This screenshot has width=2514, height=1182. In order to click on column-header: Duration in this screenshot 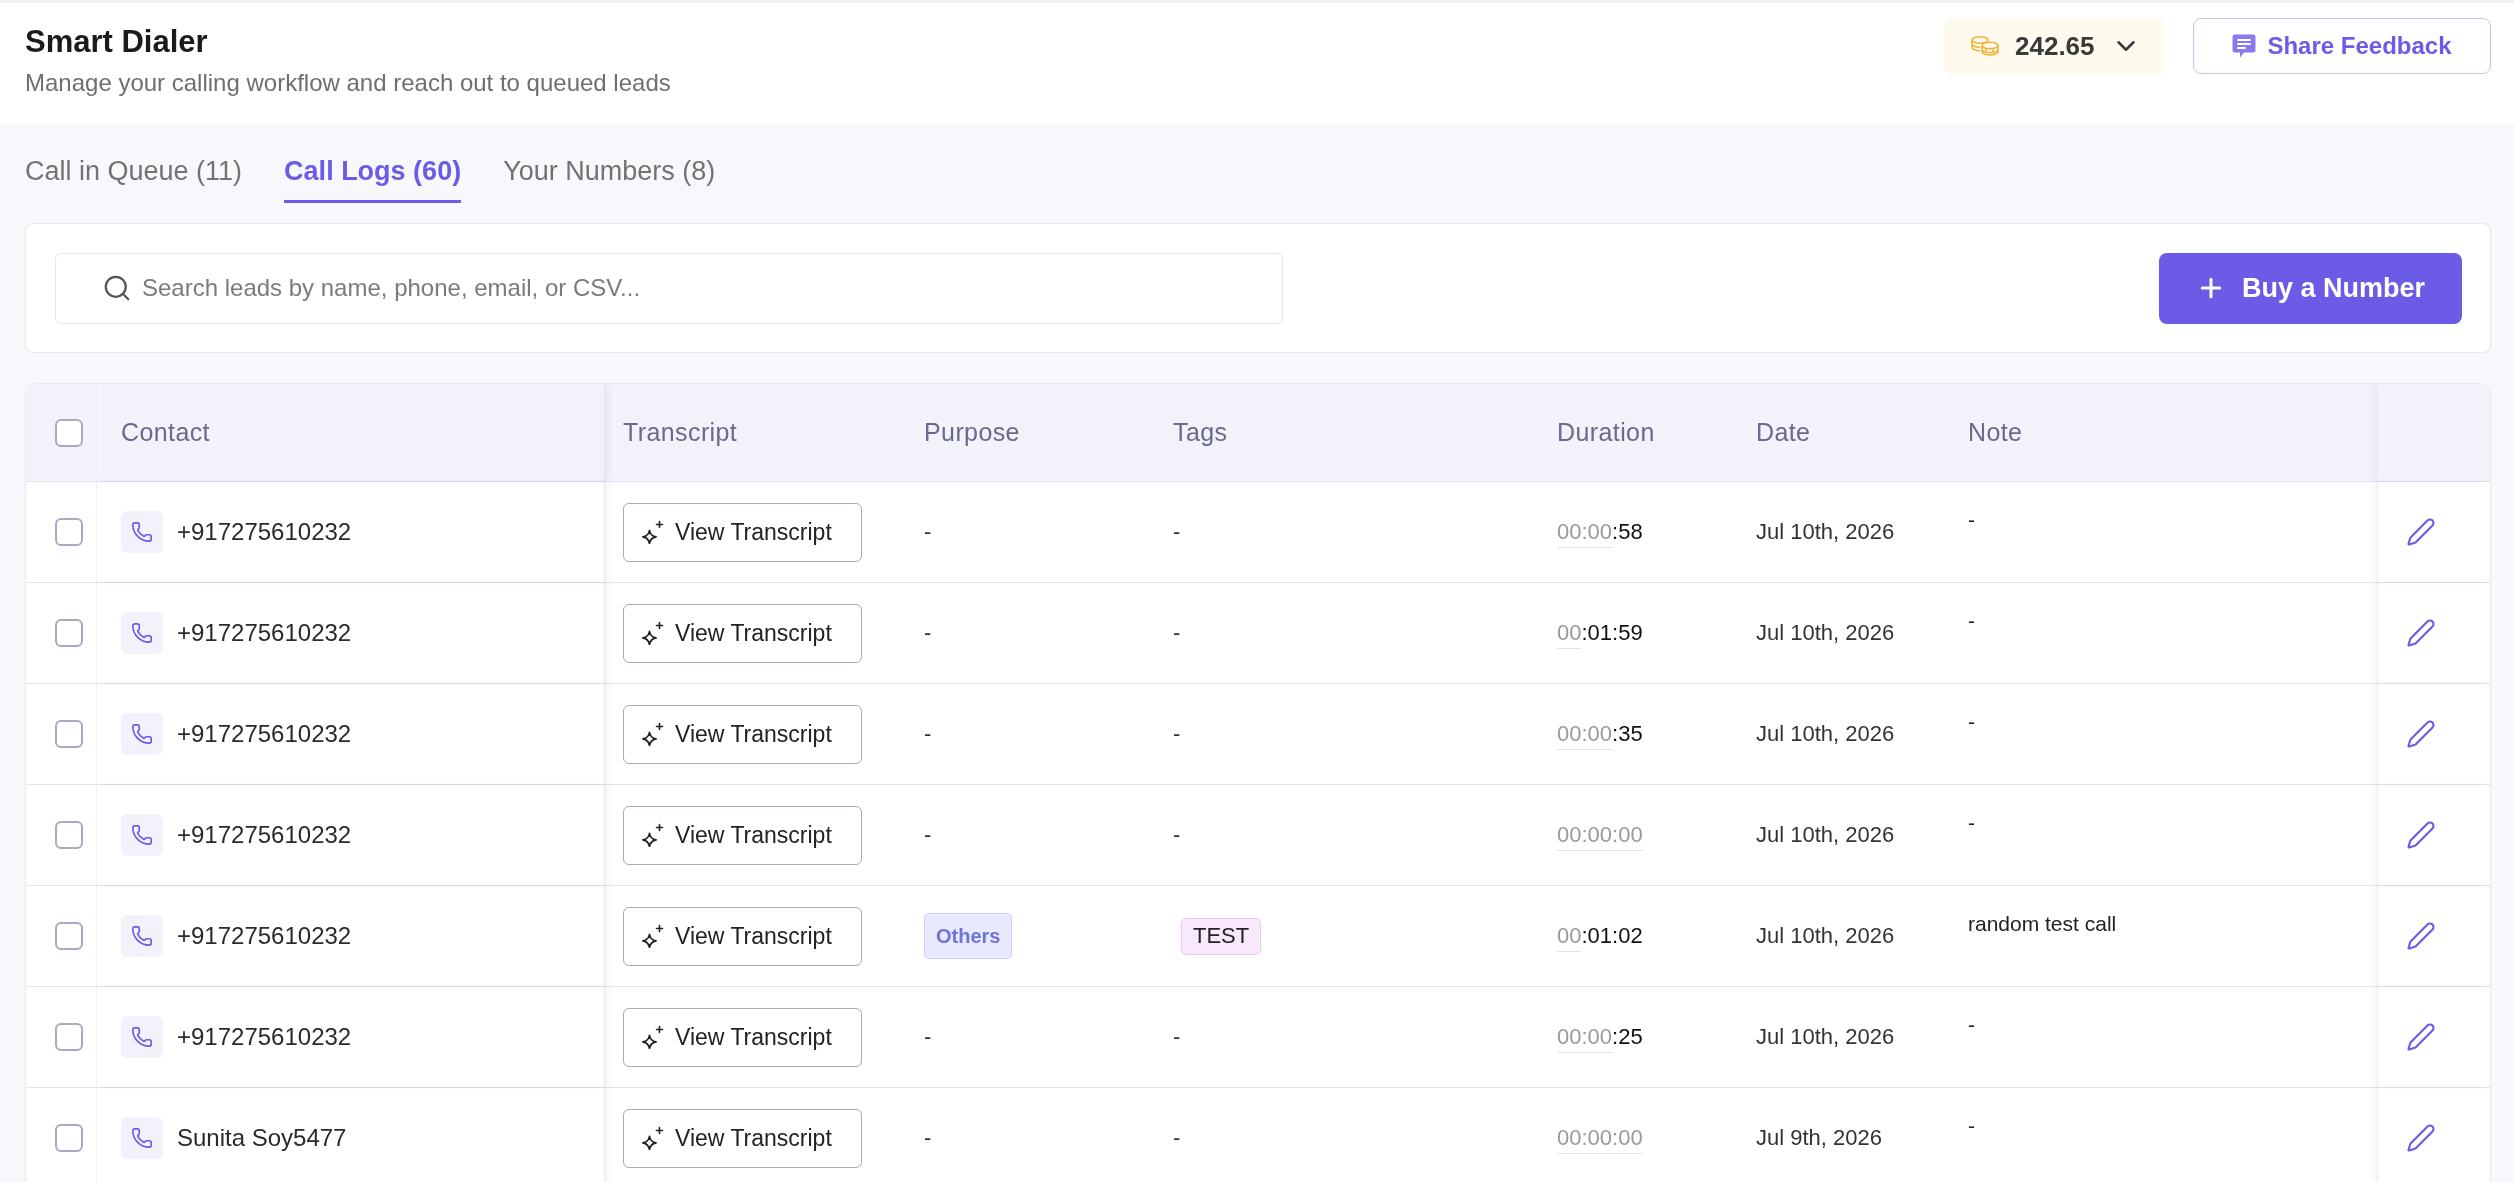, I will do `click(1606, 432)`.